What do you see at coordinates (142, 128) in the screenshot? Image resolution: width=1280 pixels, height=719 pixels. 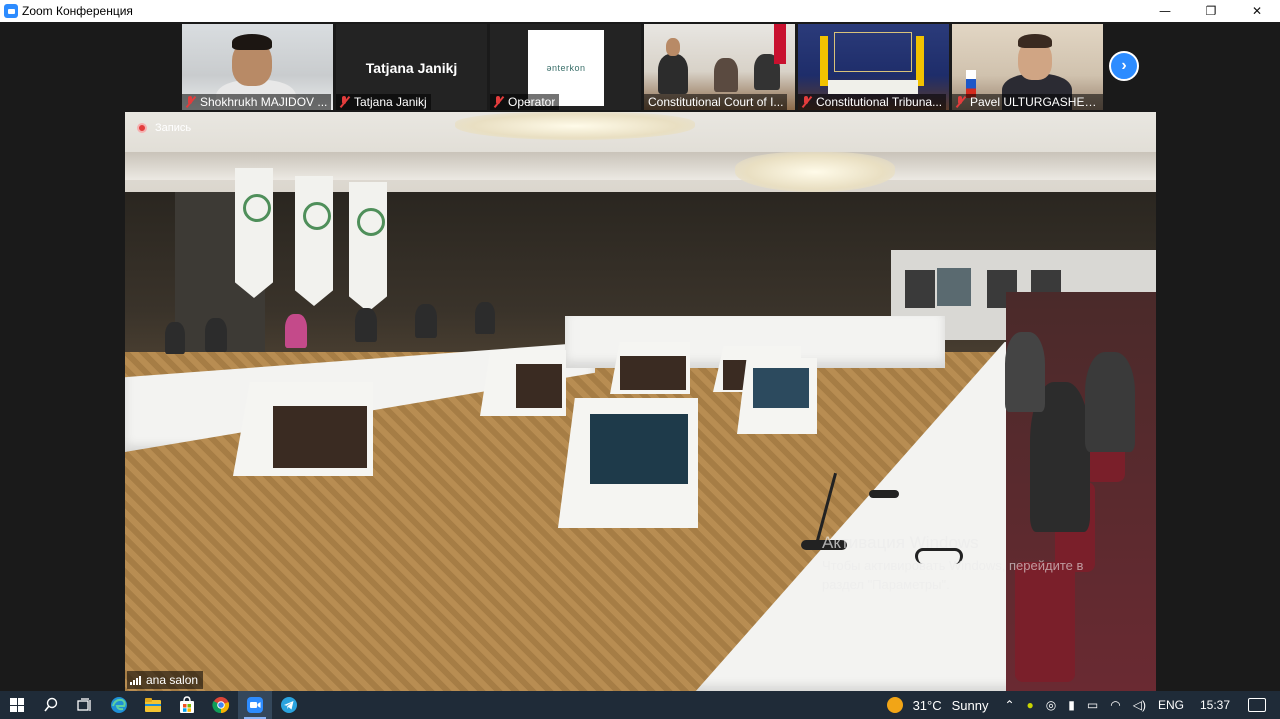 I see `record-icon` at bounding box center [142, 128].